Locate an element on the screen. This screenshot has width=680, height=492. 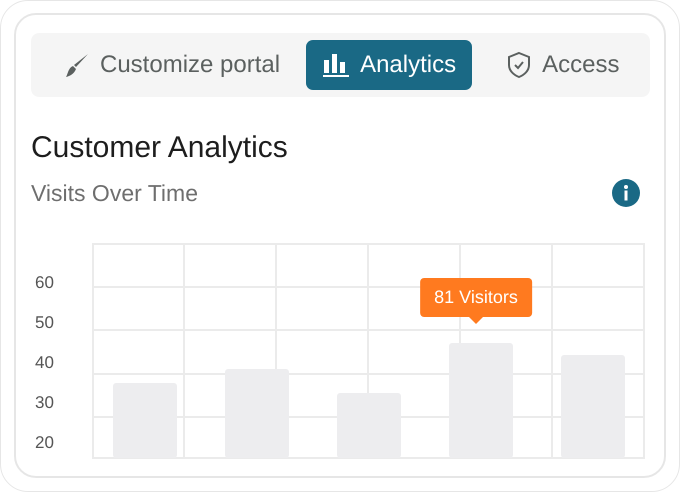
chart-subtitle: Visits Over Time is located at coordinates (114, 193).